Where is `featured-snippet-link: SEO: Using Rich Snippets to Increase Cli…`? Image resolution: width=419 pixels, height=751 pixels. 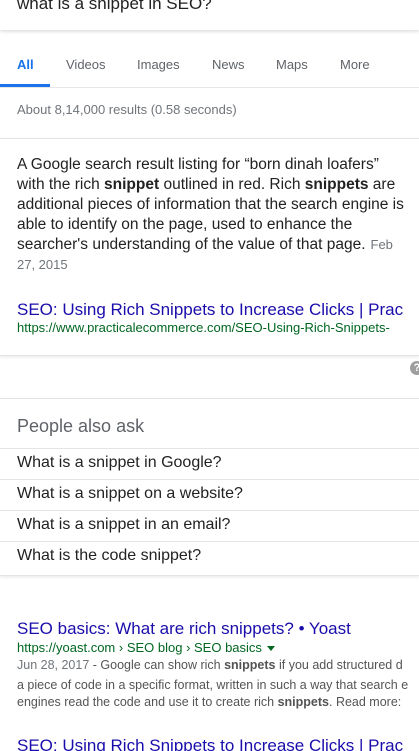
featured-snippet-link: SEO: Using Rich Snippets to Increase Cli… is located at coordinates (210, 310).